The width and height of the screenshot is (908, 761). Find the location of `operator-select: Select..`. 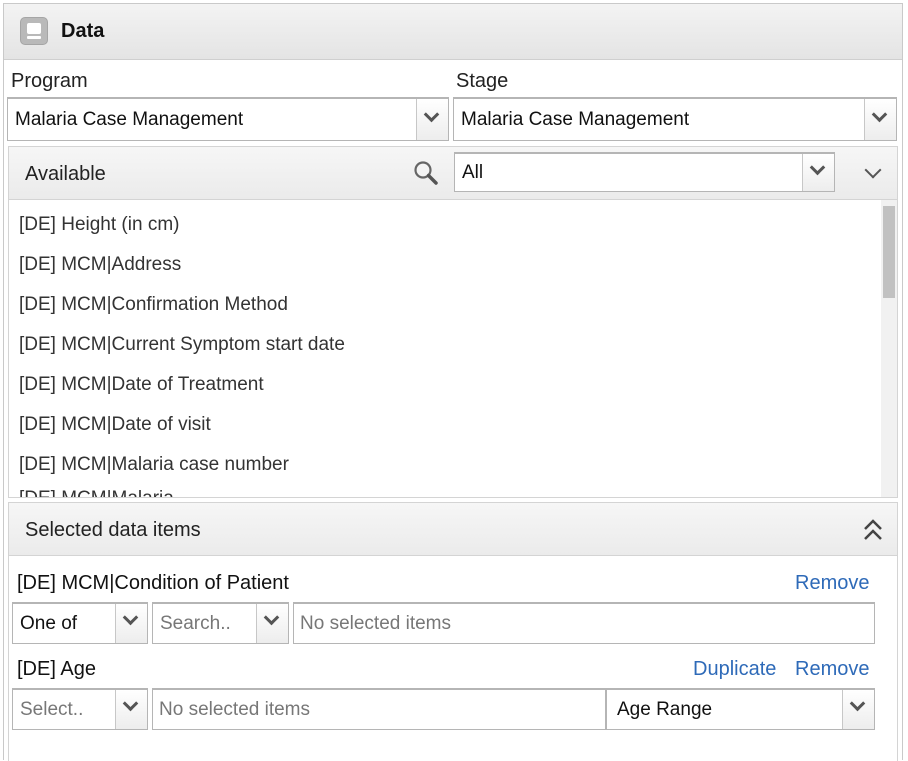

operator-select: Select.. is located at coordinates (80, 709).